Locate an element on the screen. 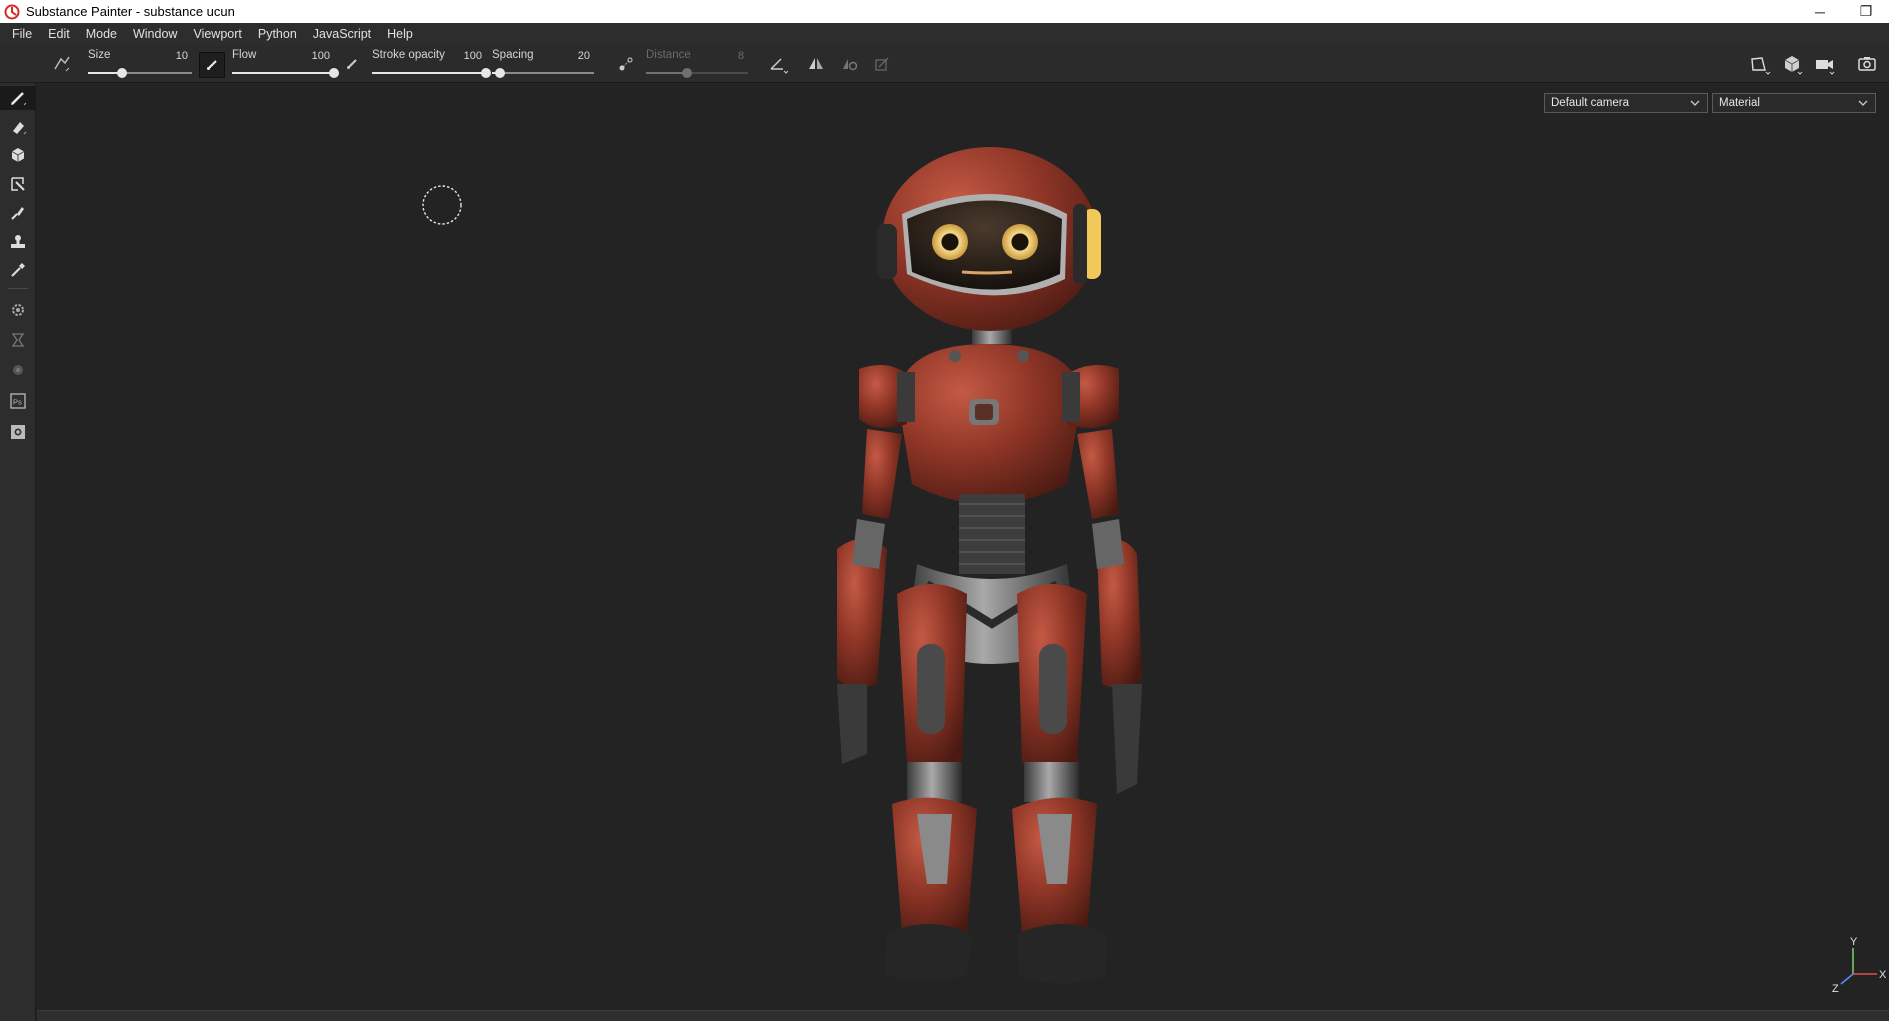 The height and width of the screenshot is (1021, 1889). distance-value: 8 is located at coordinates (740, 56).